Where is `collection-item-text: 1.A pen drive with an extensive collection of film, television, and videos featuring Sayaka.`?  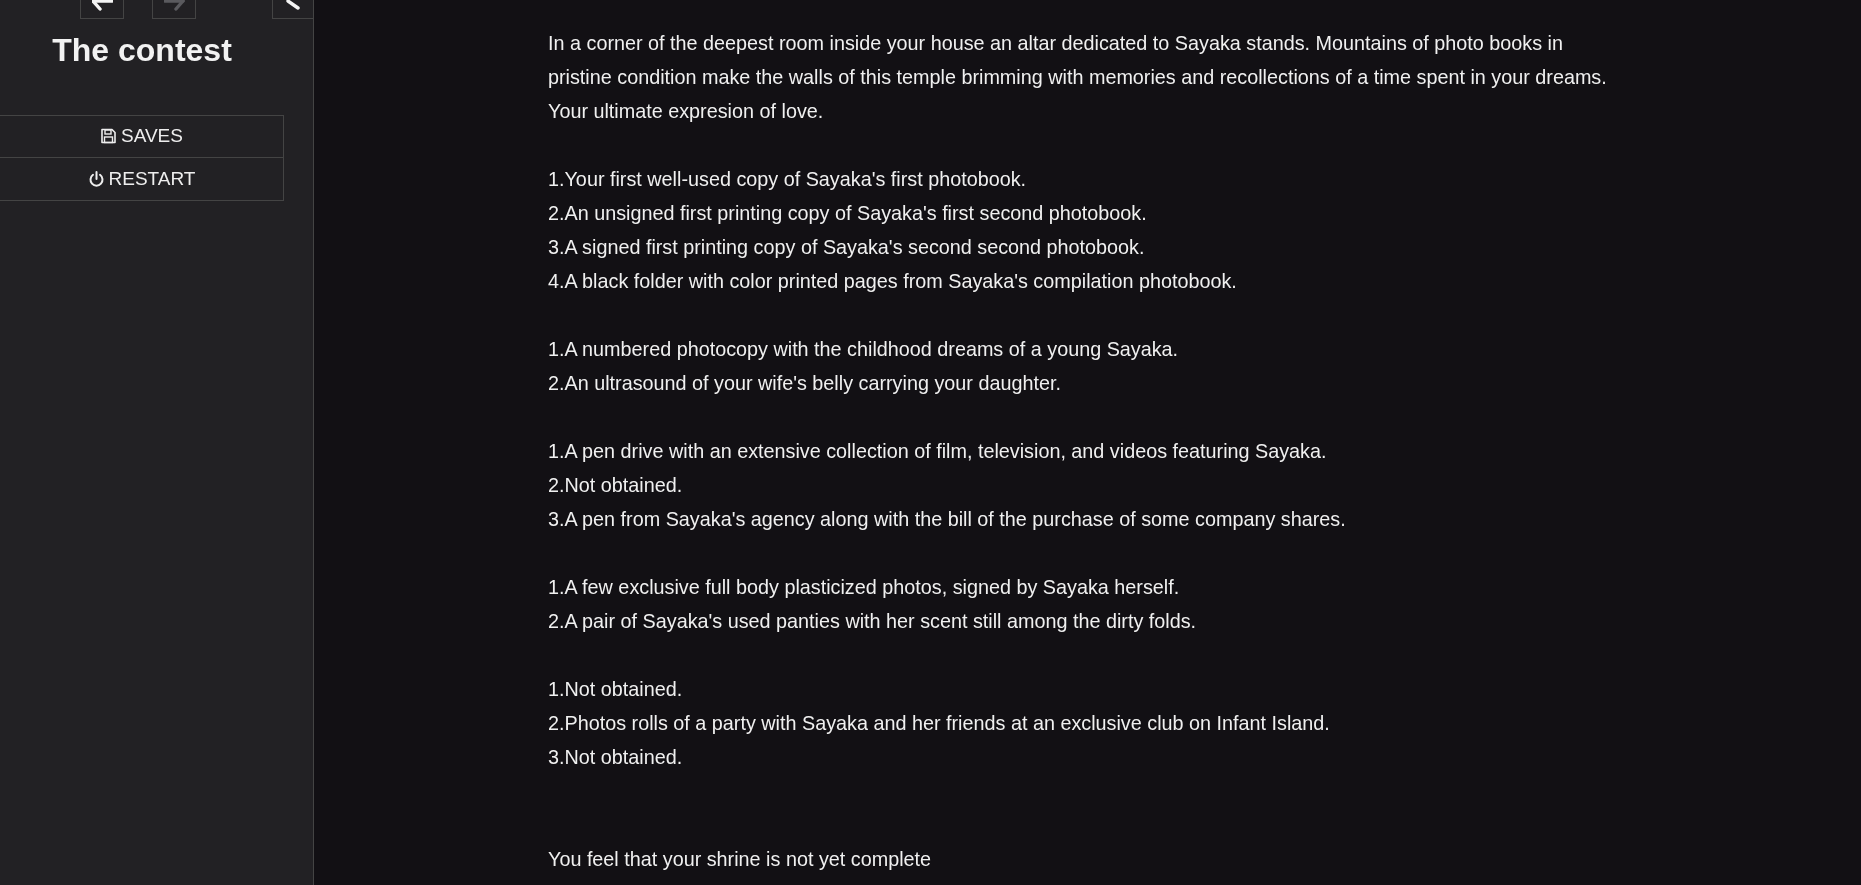 collection-item-text: 1.A pen drive with an extensive collection of film, television, and videos featuring Sayaka. is located at coordinates (938, 451).